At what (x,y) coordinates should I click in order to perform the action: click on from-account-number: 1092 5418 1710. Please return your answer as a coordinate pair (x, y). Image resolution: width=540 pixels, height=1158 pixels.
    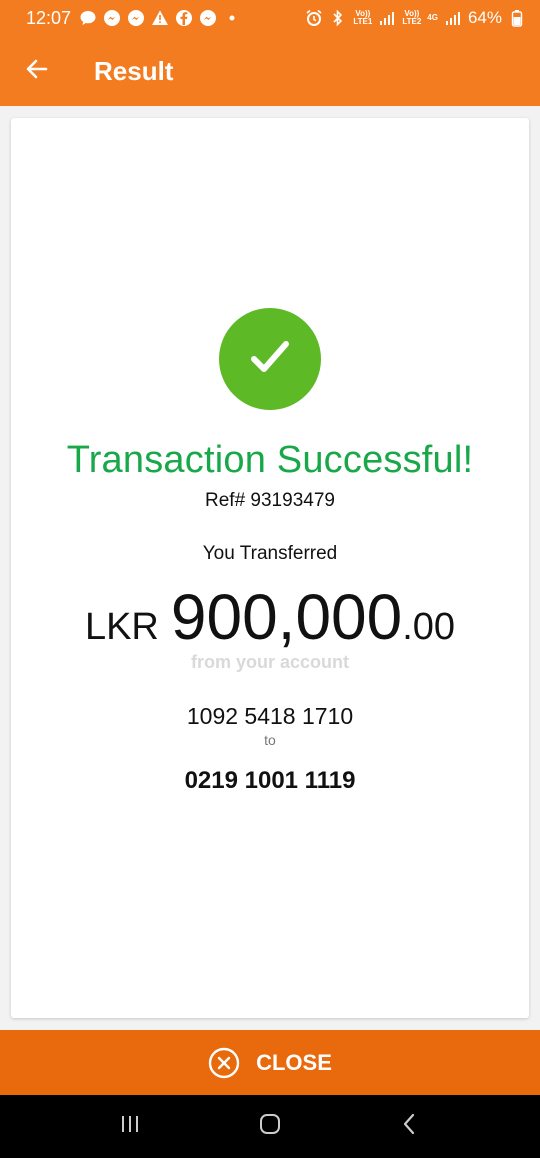
    Looking at the image, I should click on (270, 716).